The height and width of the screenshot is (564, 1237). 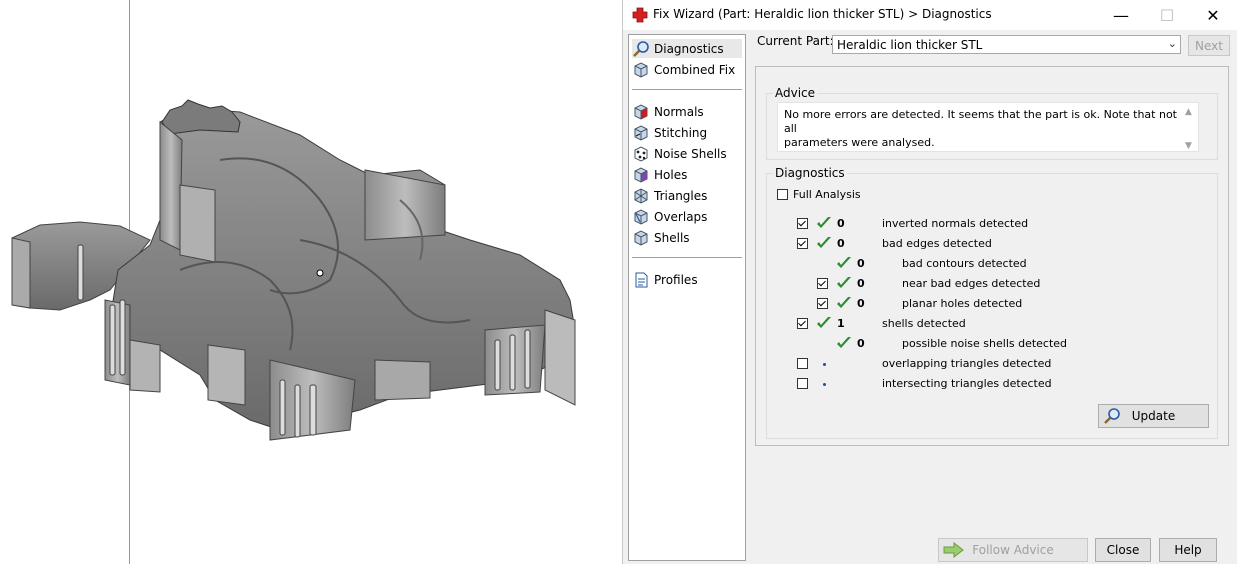 I want to click on noise-shells-label: possible noise shells detected, so click(x=985, y=343).